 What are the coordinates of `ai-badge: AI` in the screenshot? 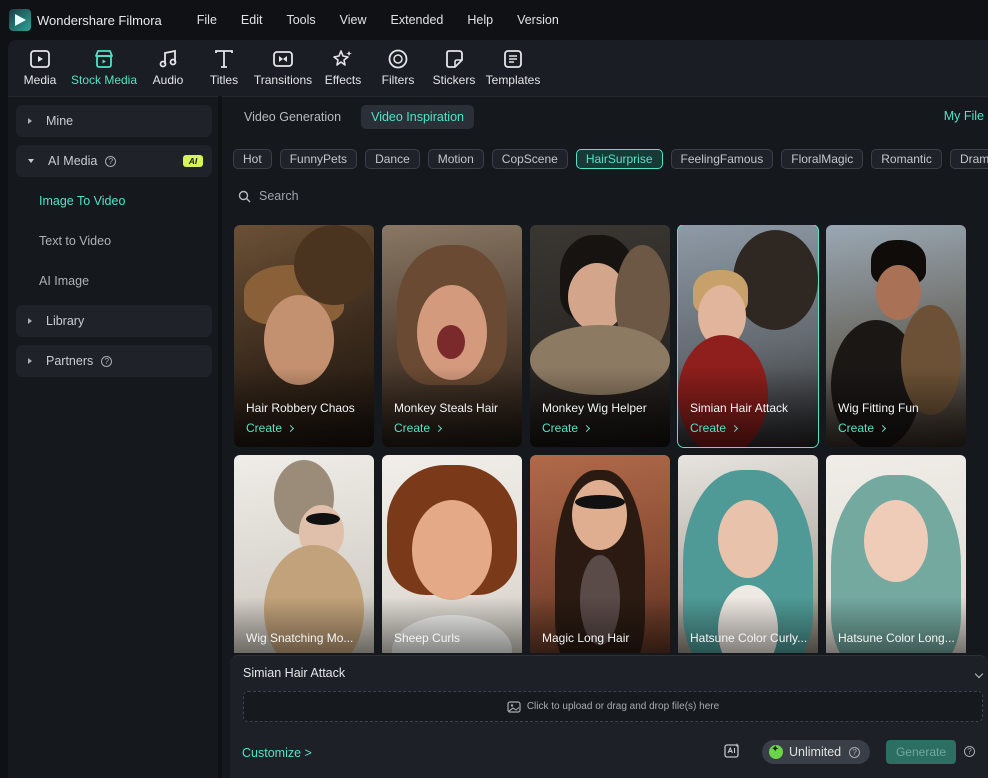 It's located at (193, 161).